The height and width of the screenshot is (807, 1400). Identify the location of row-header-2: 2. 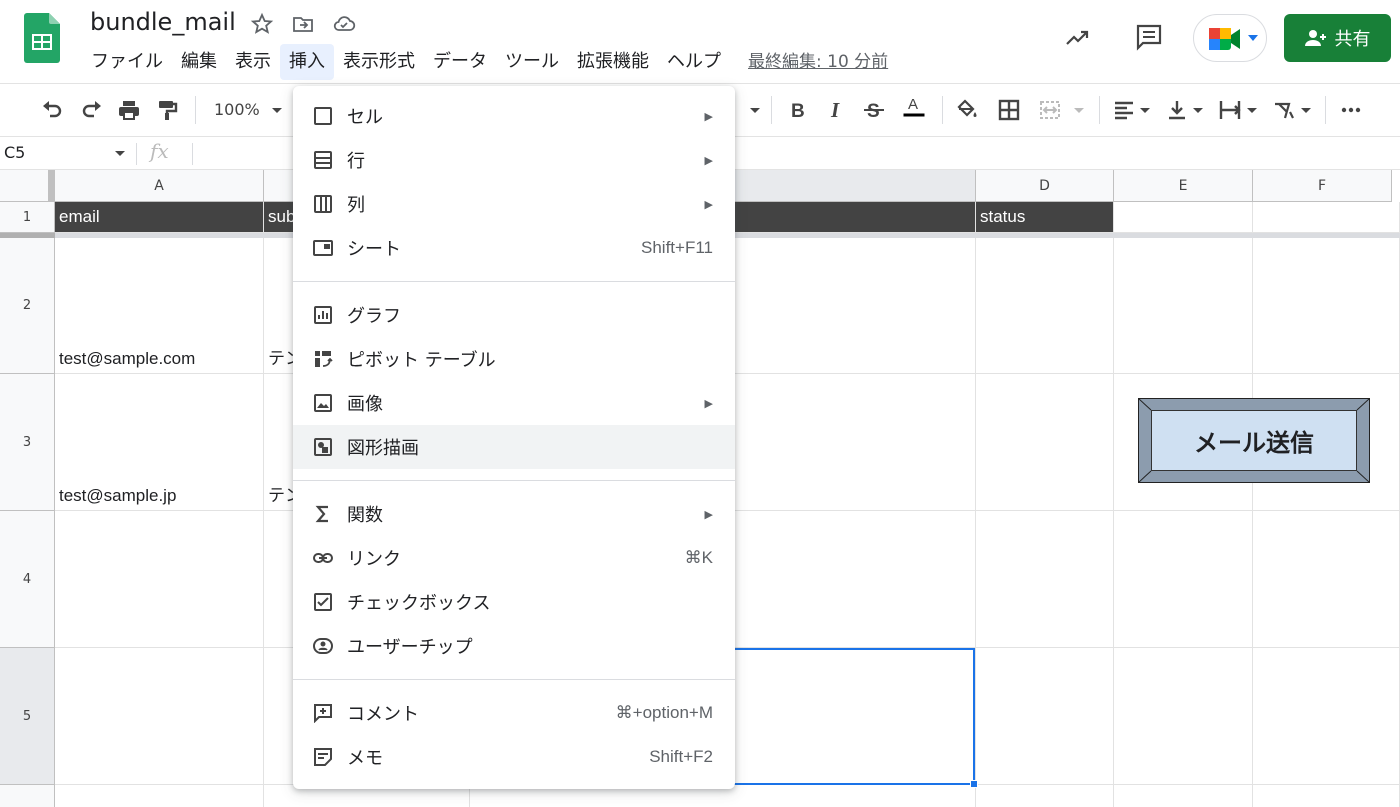
(27, 305).